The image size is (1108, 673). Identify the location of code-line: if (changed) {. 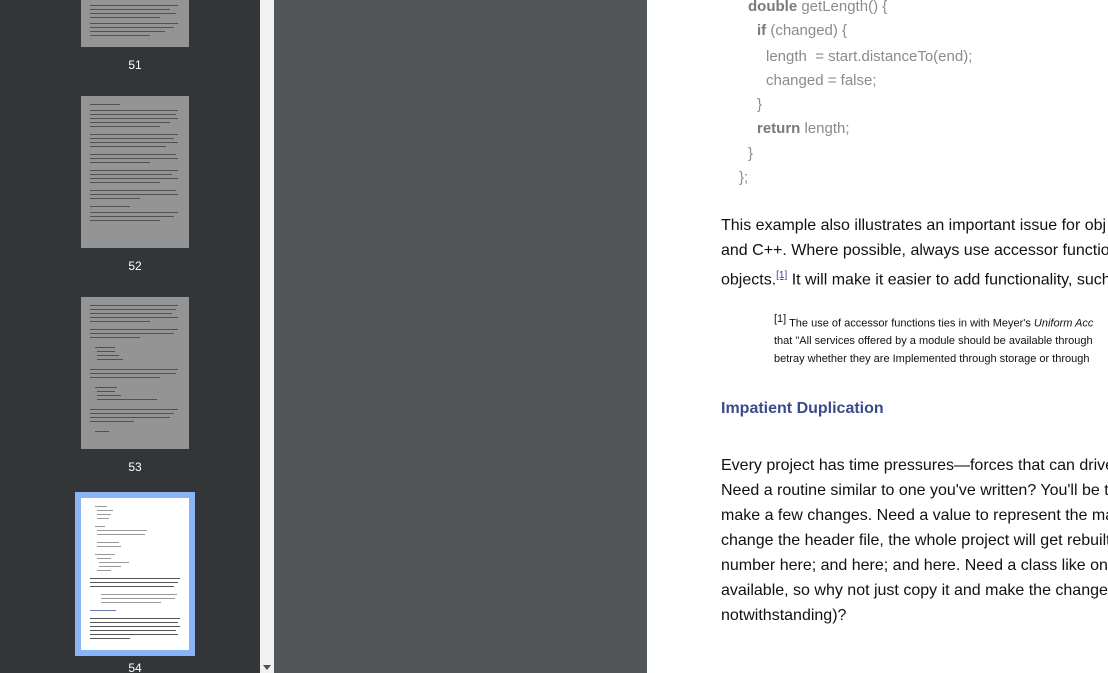
(802, 30).